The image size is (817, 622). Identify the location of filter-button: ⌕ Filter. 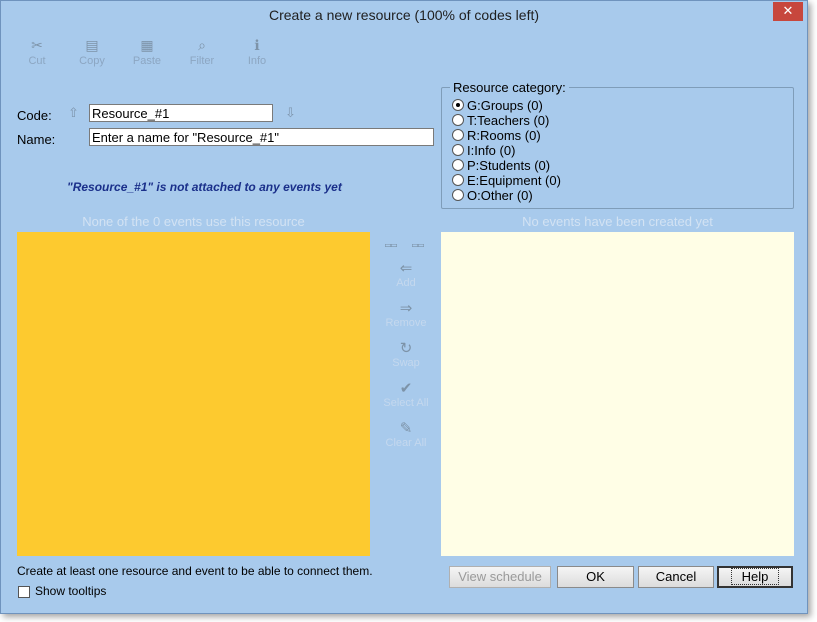
(202, 57).